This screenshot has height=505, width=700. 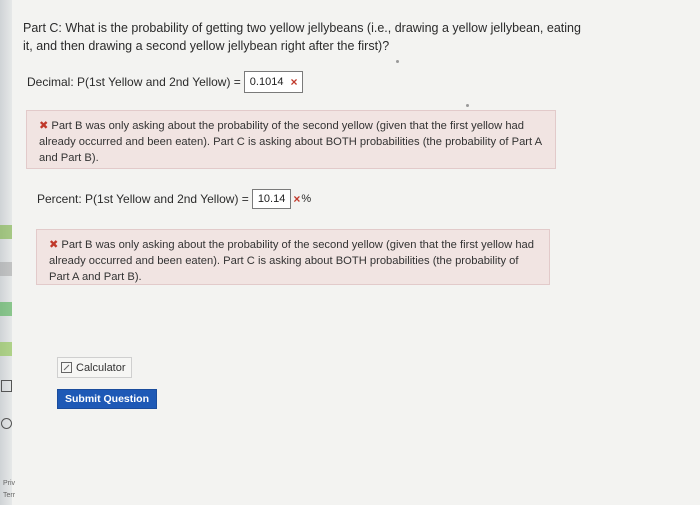 I want to click on decimal-label: Decimal: P(1st Yellow and 2nd Yellow) =, so click(x=134, y=82).